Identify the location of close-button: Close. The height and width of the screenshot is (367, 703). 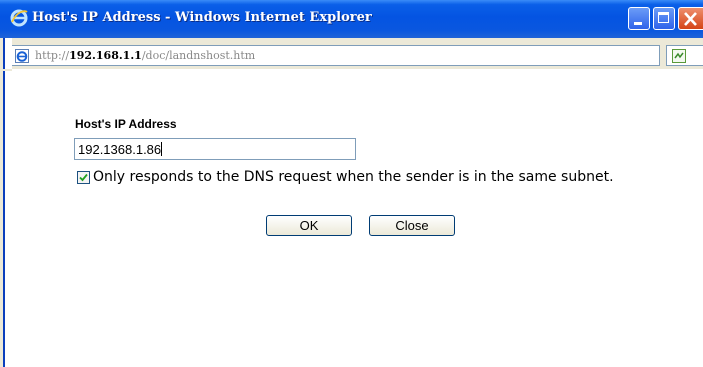
(412, 225).